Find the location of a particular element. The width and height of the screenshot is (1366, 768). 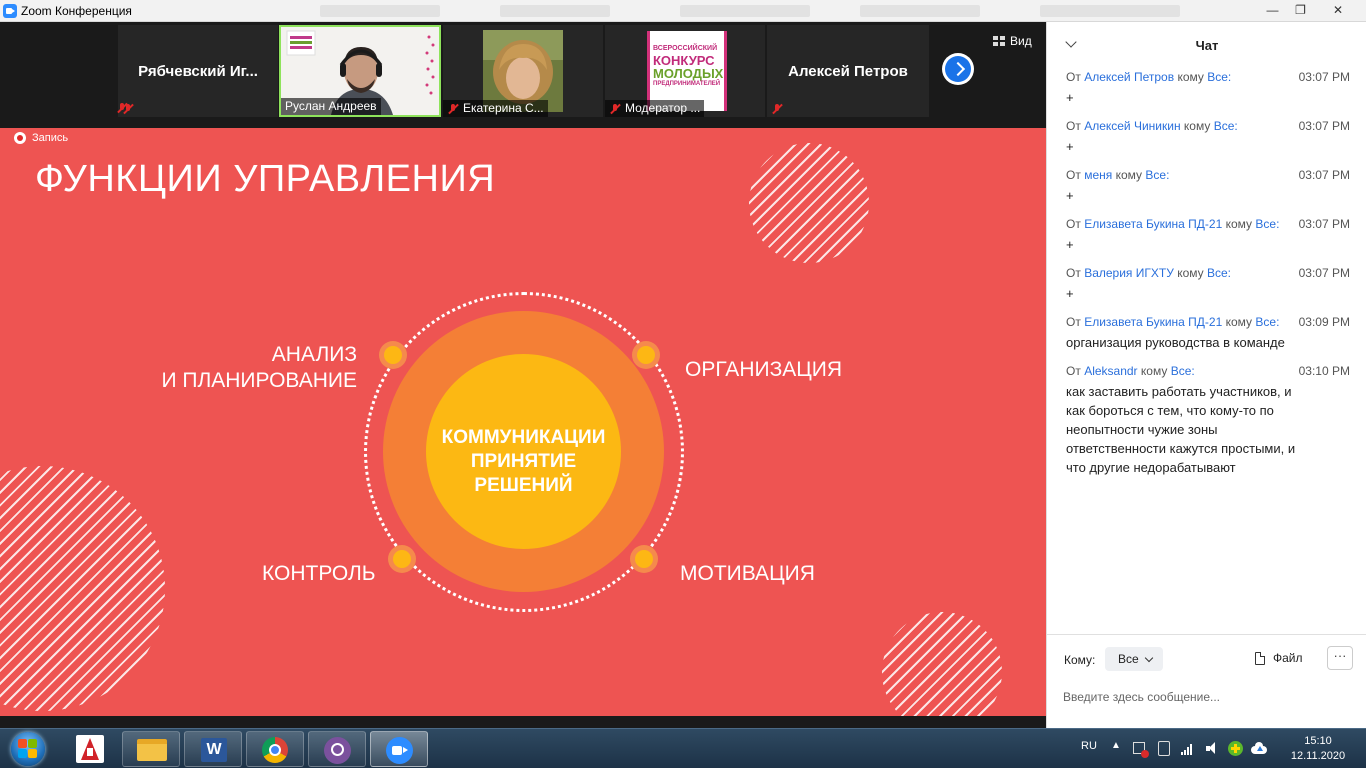

taskbar-app-explorer is located at coordinates (151, 749).